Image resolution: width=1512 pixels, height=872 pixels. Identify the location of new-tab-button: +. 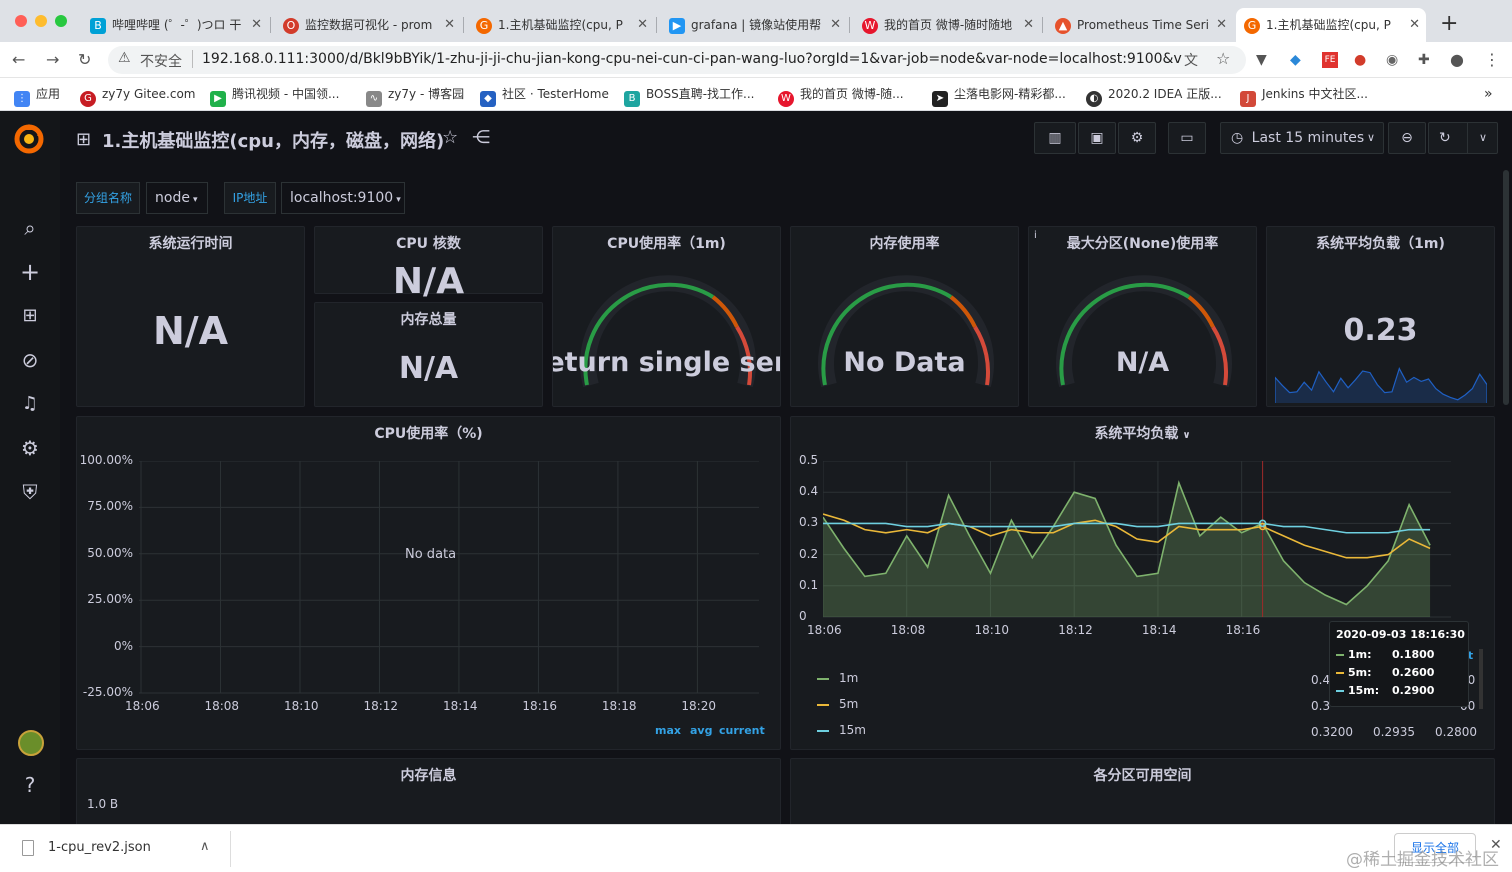
(1449, 24).